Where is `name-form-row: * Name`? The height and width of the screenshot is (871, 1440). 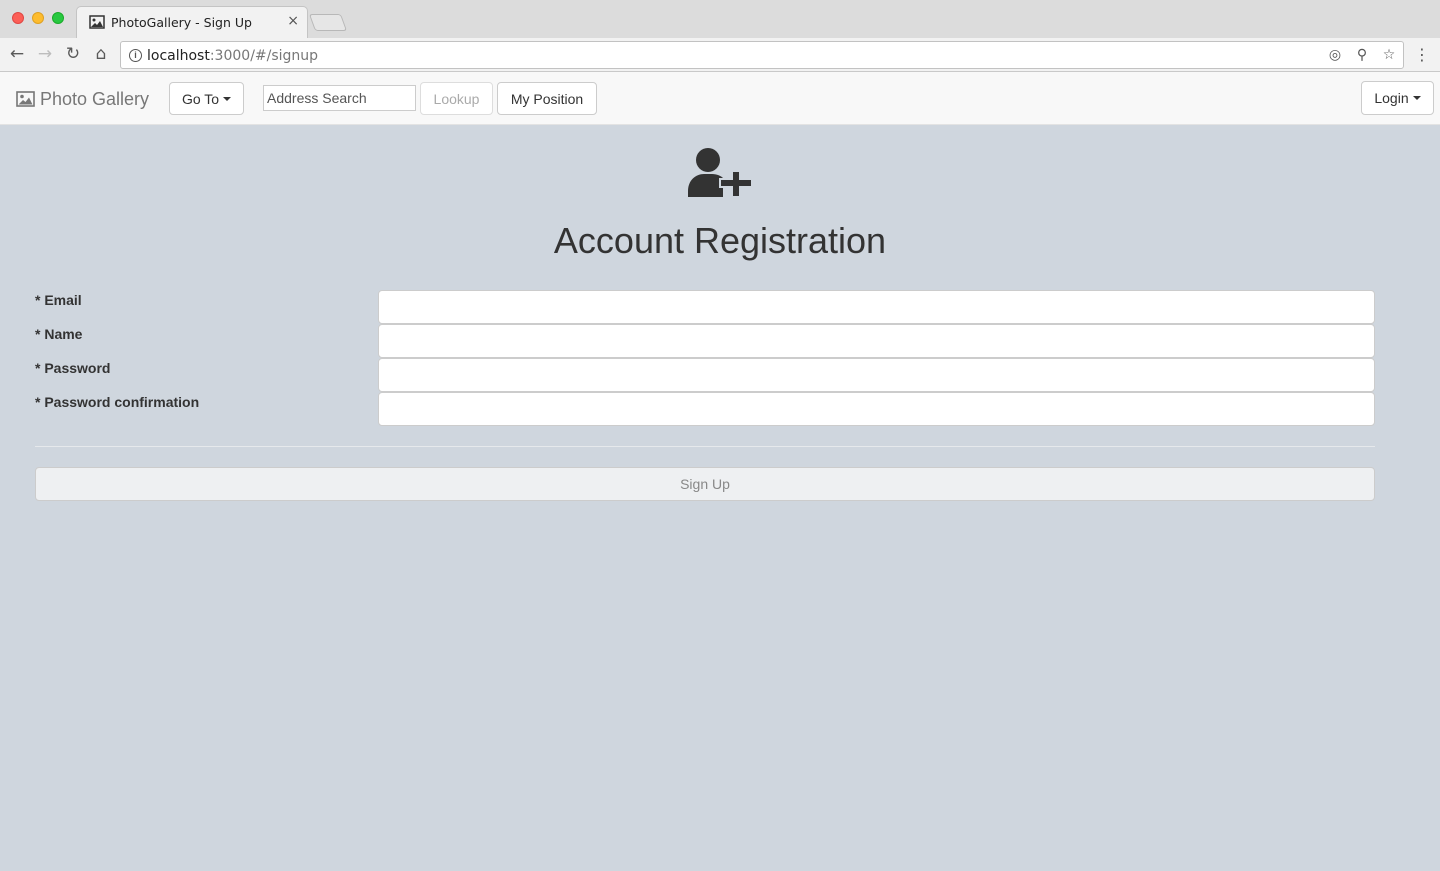 name-form-row: * Name is located at coordinates (705, 341).